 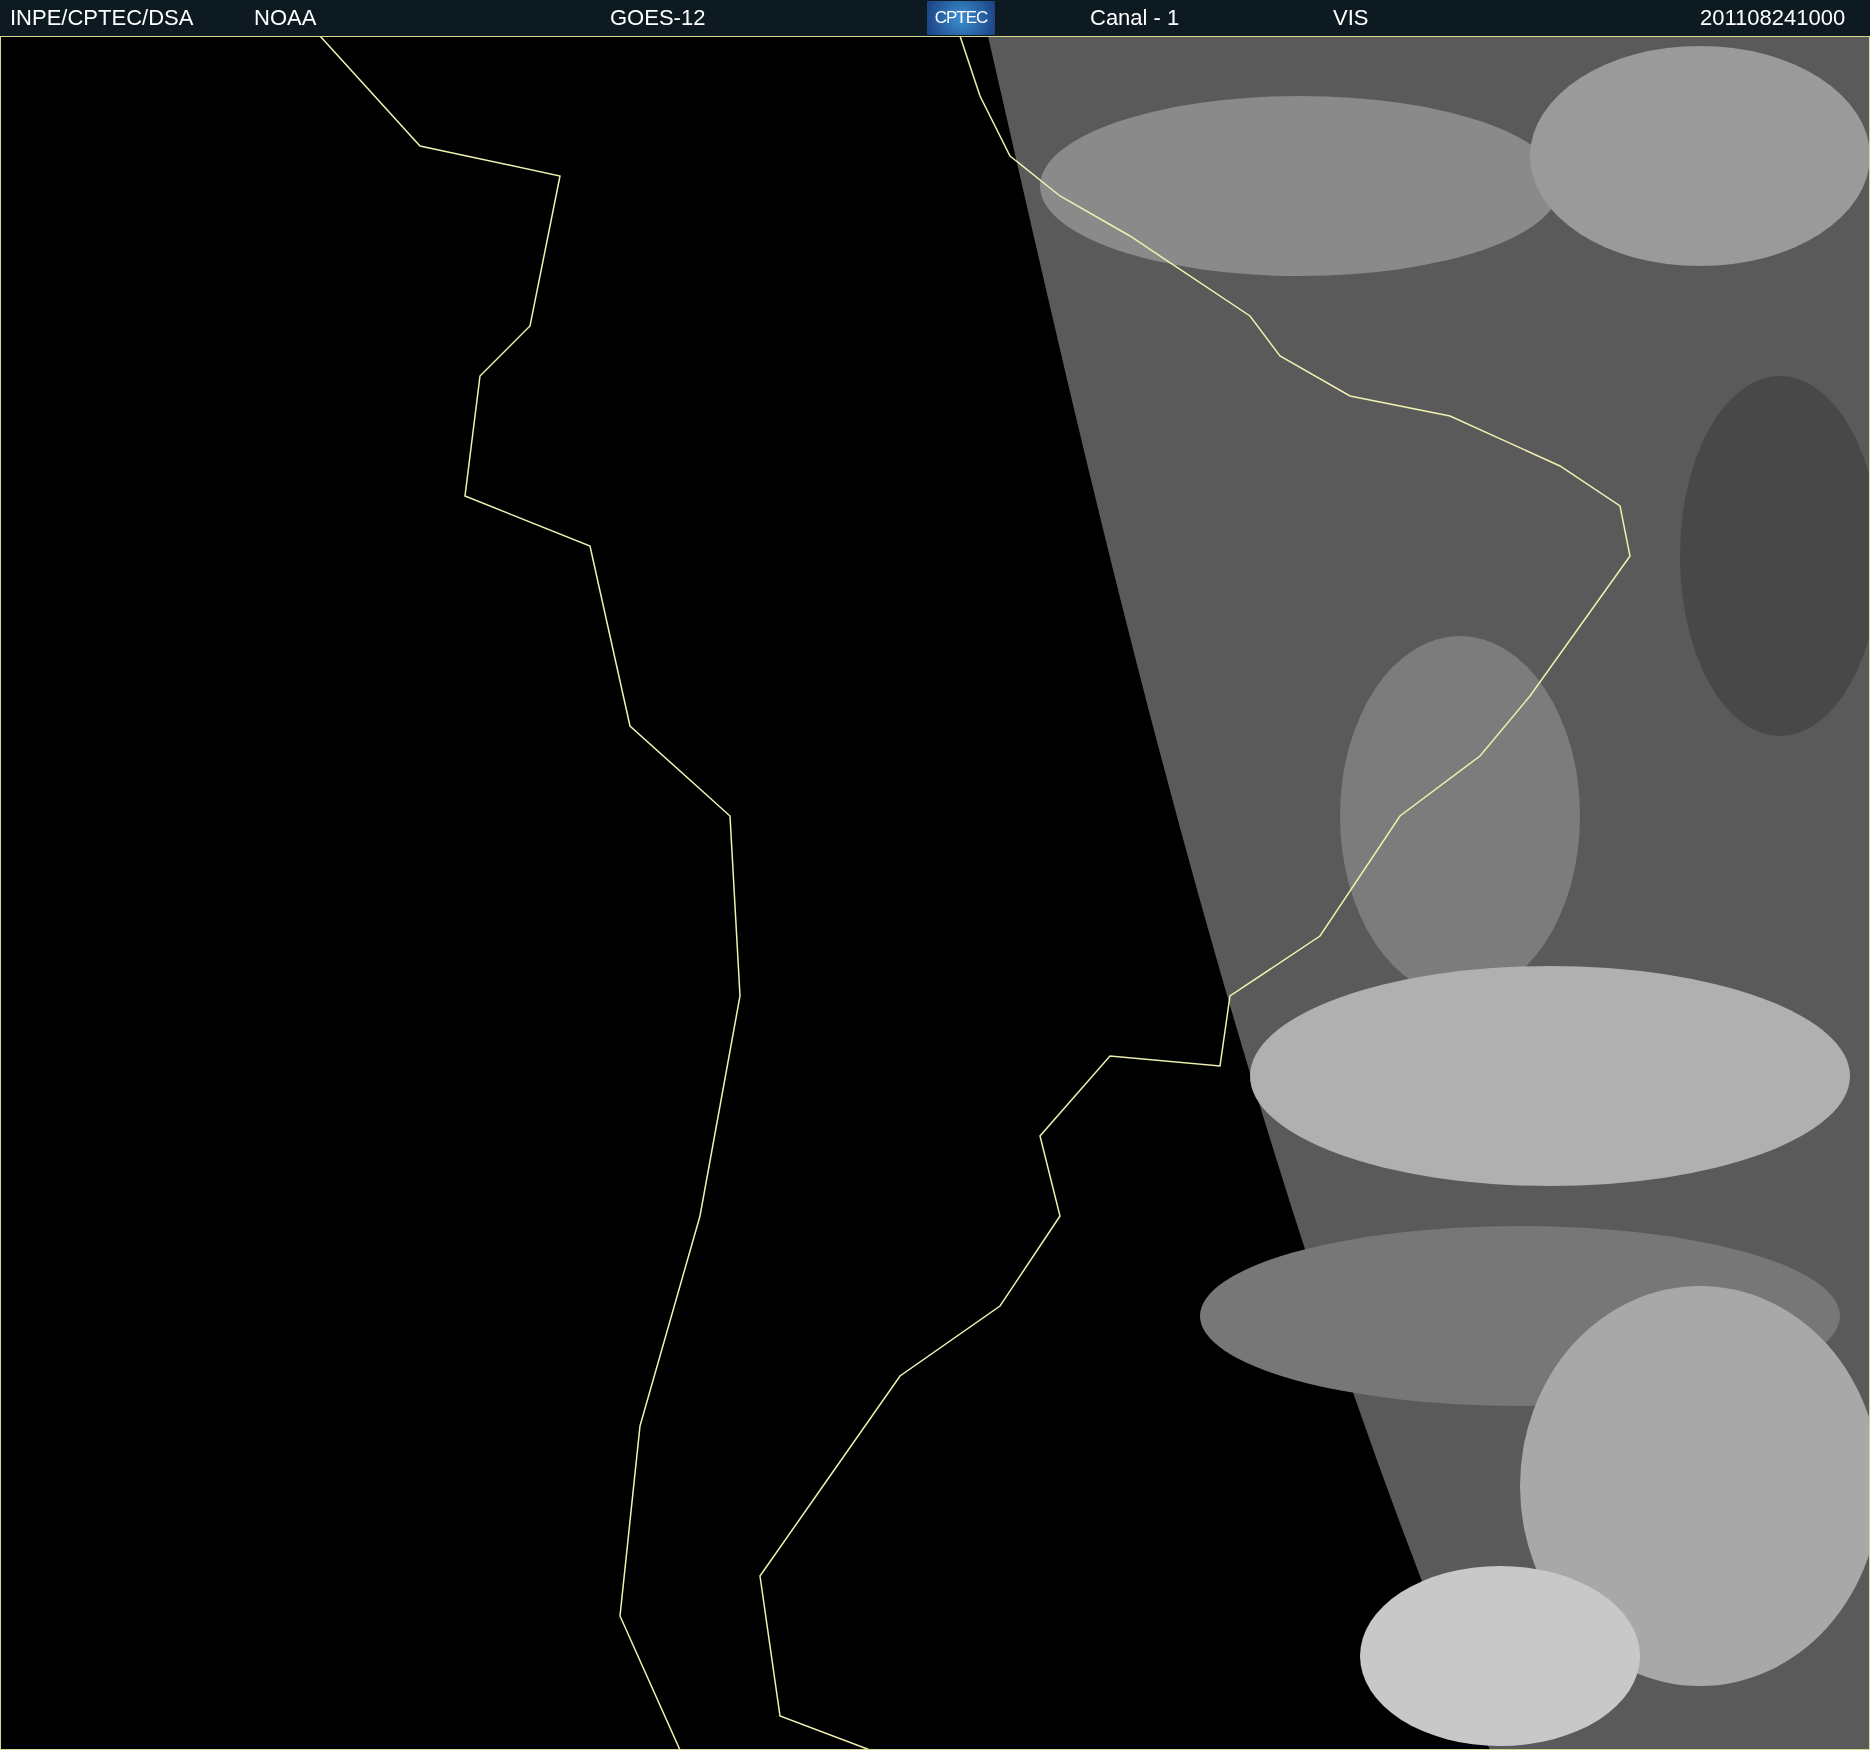 I want to click on header-label: GOES-12, so click(x=658, y=18).